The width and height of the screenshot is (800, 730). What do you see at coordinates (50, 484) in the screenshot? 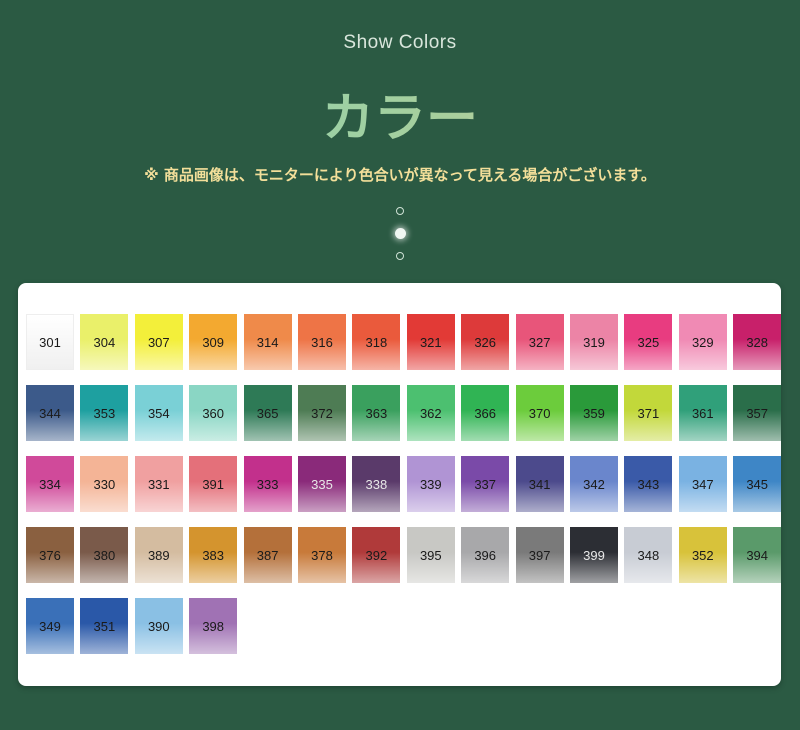
I see `color-swatch-334: 334` at bounding box center [50, 484].